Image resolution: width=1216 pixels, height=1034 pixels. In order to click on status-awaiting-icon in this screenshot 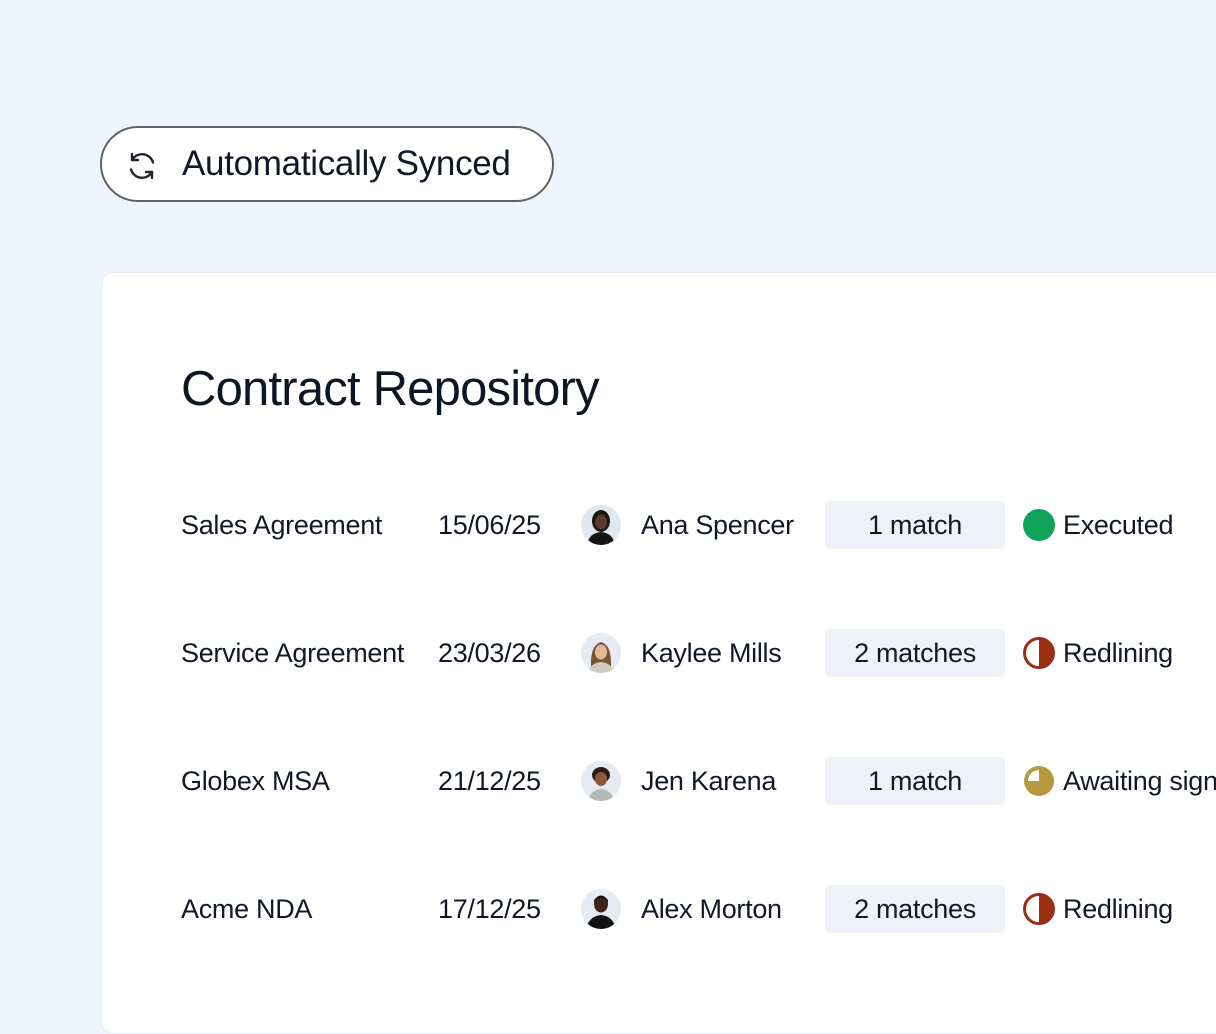, I will do `click(1039, 781)`.